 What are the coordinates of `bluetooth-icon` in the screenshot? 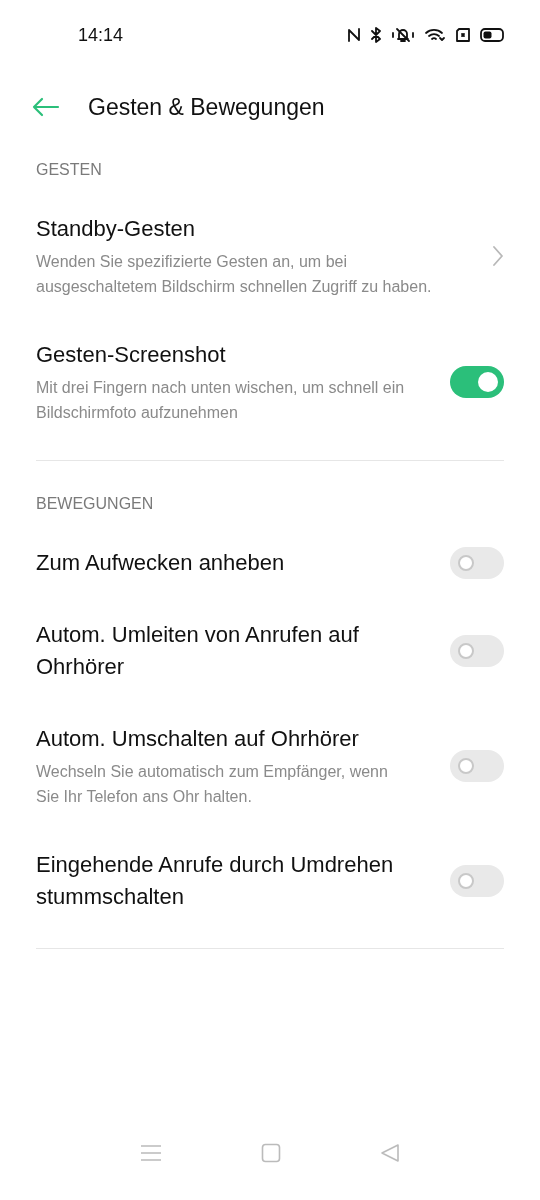 It's located at (376, 35).